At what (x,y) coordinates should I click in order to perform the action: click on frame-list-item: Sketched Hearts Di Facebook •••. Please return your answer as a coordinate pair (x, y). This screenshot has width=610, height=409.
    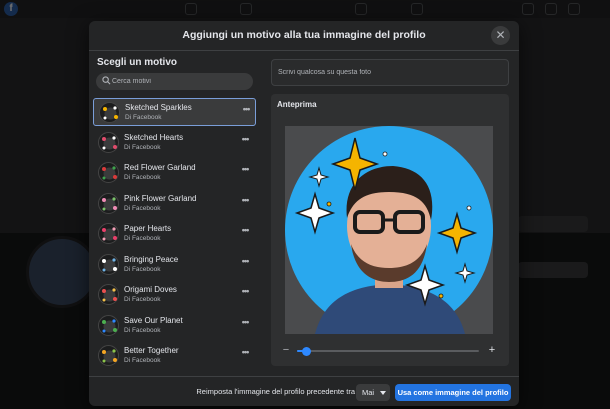
    Looking at the image, I should click on (174, 143).